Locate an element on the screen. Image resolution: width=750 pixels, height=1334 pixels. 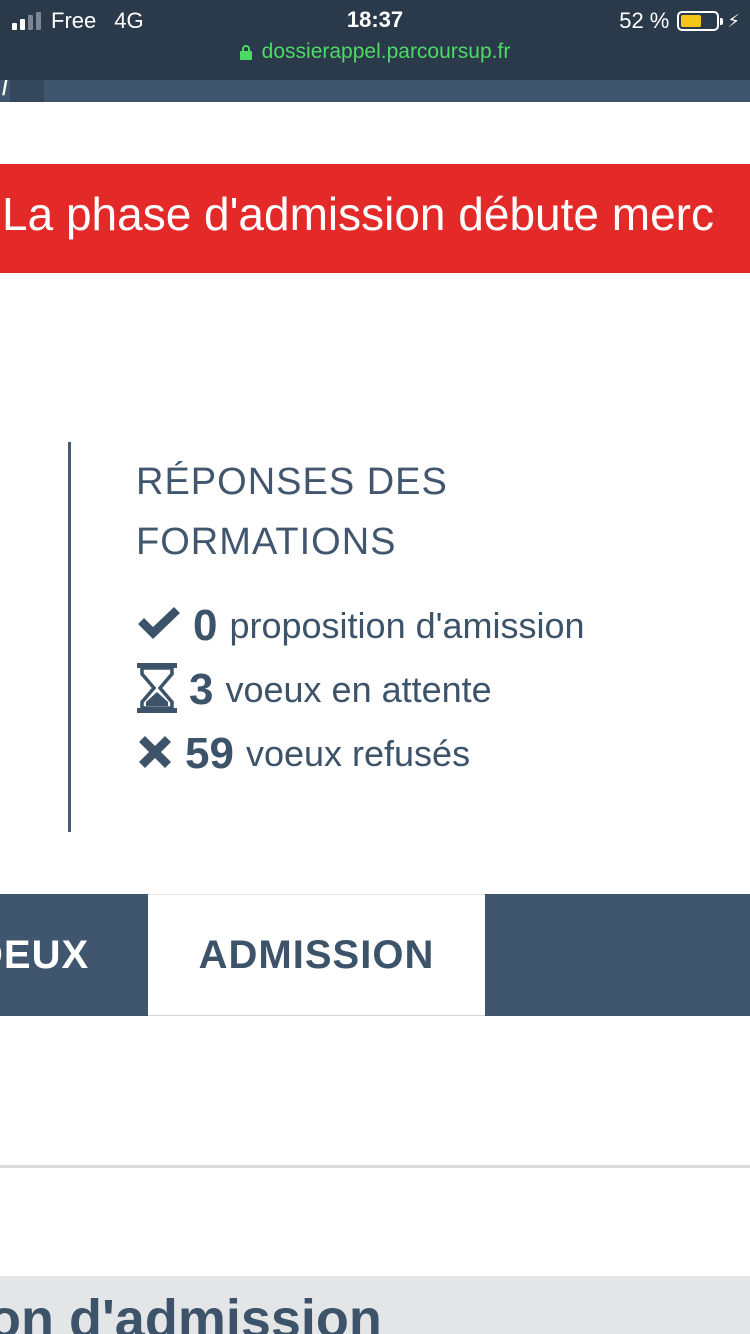
admission-section: on d'admission is located at coordinates (375, 1305).